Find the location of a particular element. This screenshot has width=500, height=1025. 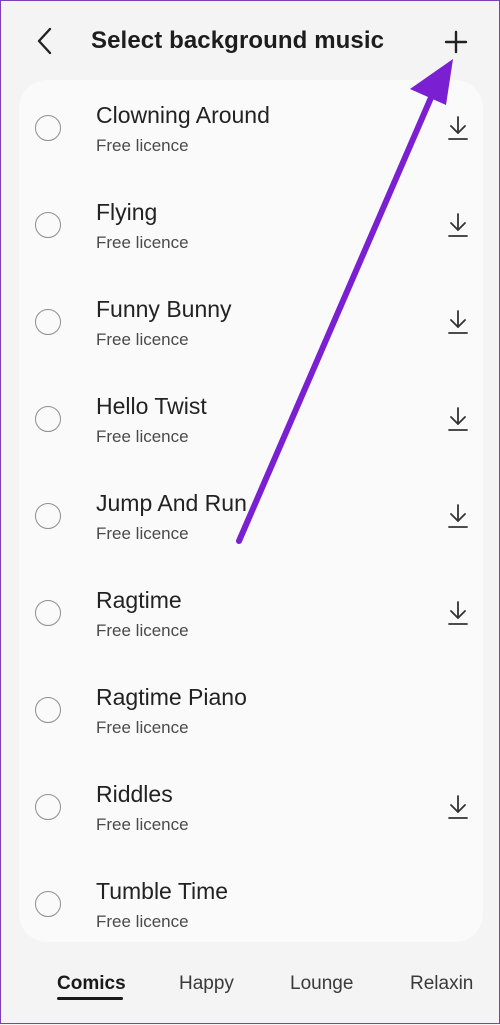

tab-comics: Comics is located at coordinates (91, 984).